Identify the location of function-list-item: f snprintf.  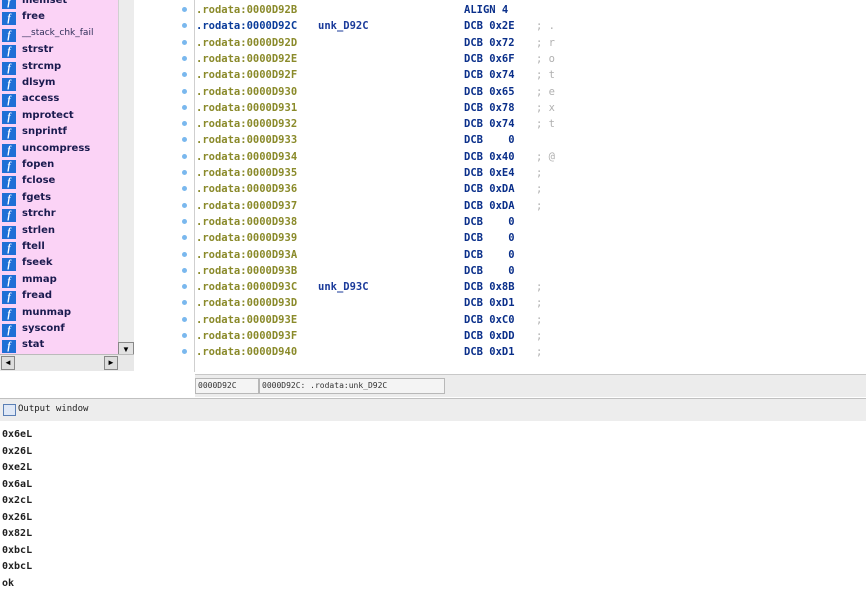
(59, 133).